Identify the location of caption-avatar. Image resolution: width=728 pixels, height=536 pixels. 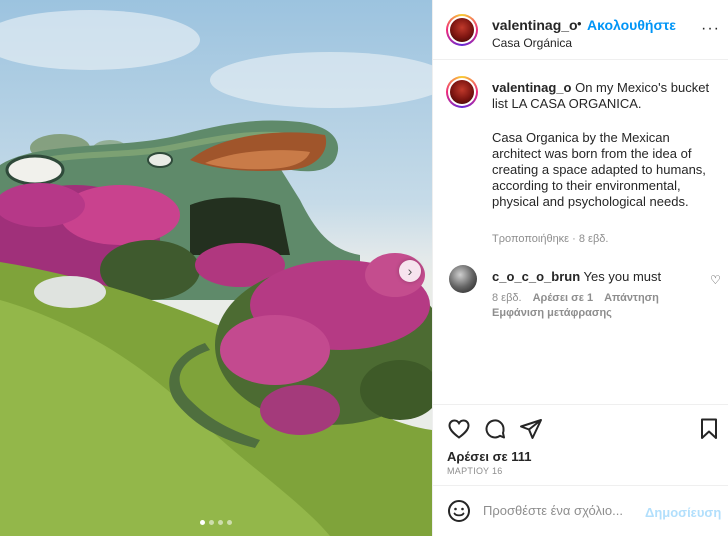
(462, 92).